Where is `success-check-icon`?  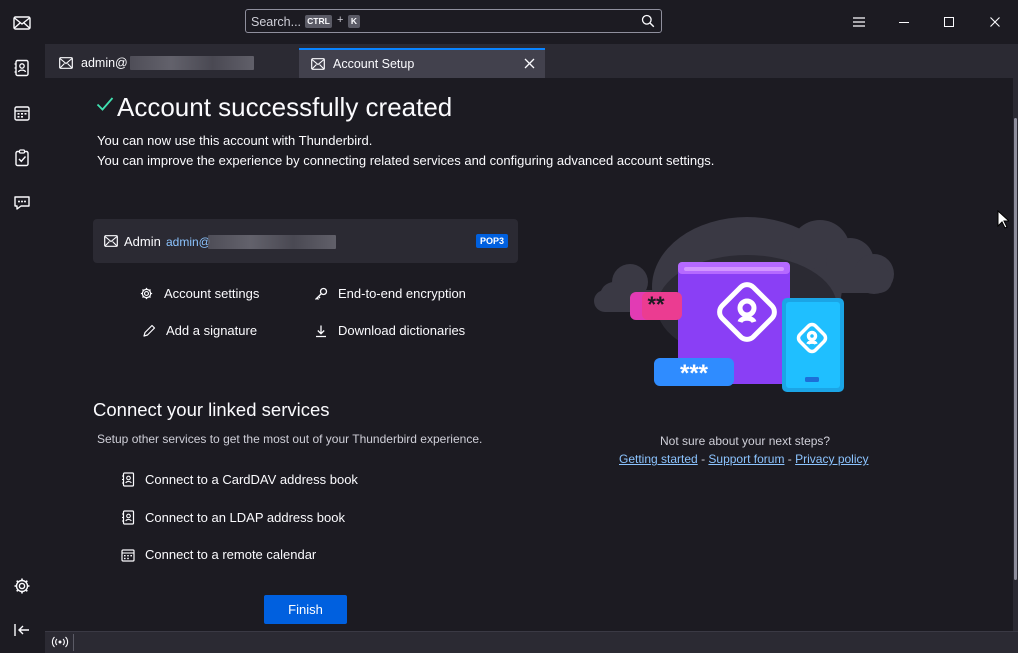
success-check-icon is located at coordinates (105, 104).